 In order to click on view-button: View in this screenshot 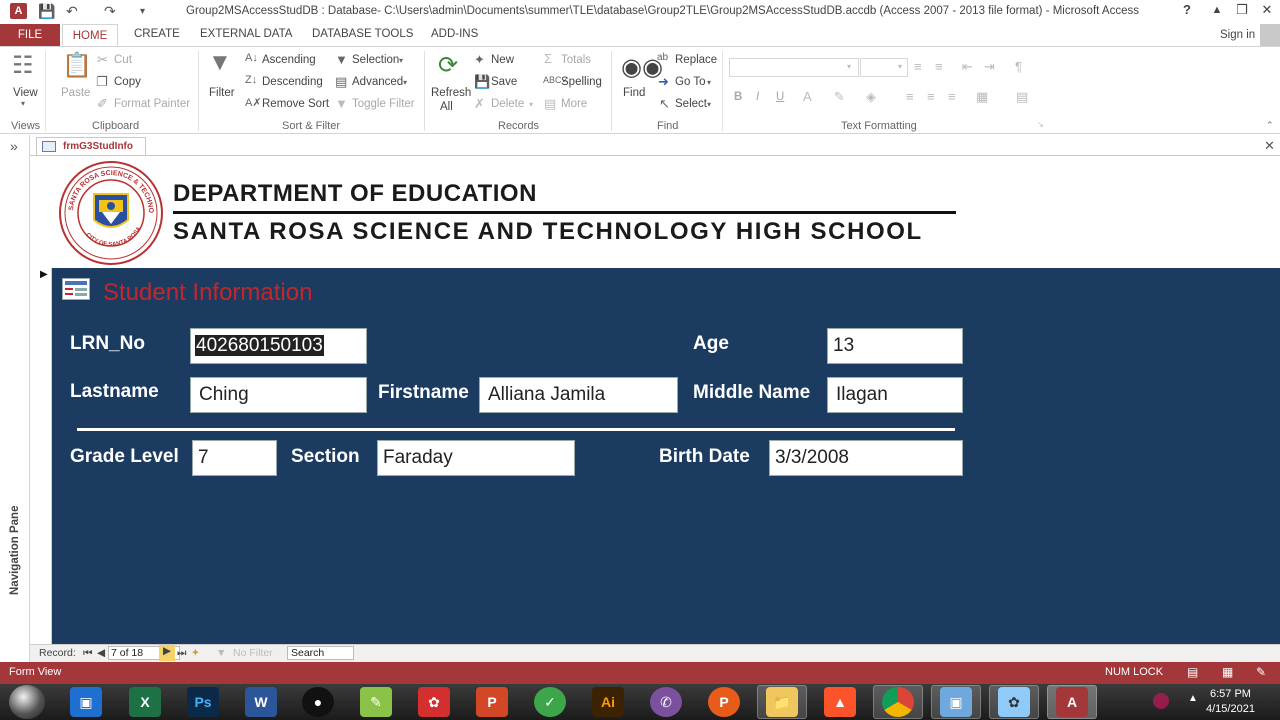, I will do `click(25, 93)`.